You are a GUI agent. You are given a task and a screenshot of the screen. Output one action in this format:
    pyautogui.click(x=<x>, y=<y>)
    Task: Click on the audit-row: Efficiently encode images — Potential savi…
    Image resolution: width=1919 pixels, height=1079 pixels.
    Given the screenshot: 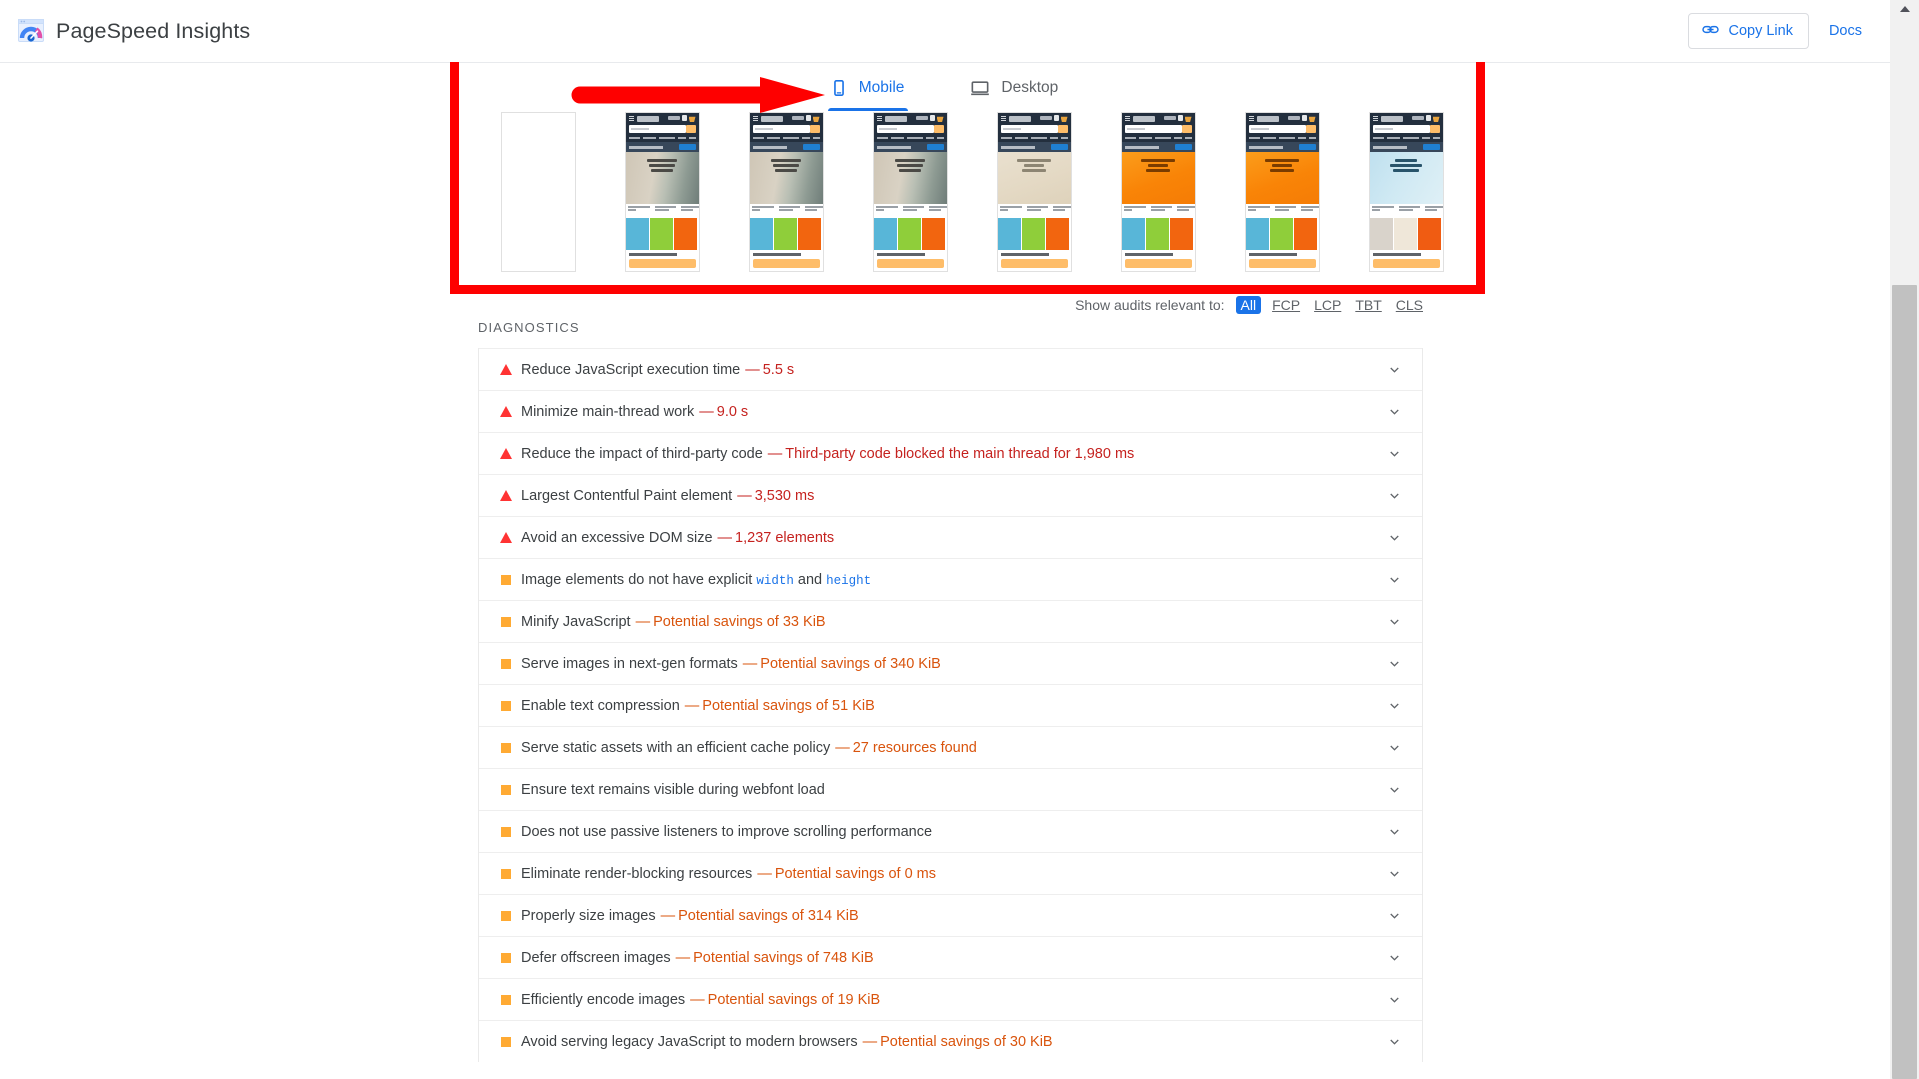 What is the action you would take?
    pyautogui.click(x=950, y=999)
    